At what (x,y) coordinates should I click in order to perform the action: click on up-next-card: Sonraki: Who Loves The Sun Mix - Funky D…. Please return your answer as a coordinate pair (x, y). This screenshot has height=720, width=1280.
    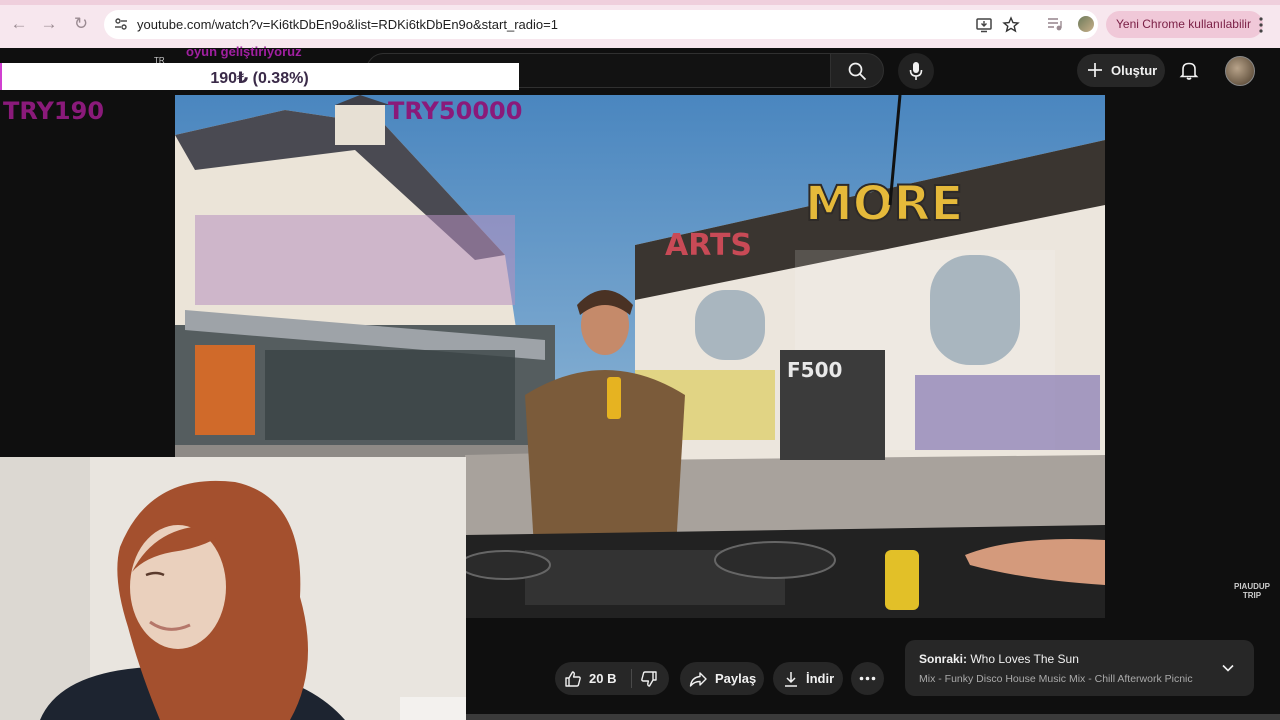
    Looking at the image, I should click on (1079, 668).